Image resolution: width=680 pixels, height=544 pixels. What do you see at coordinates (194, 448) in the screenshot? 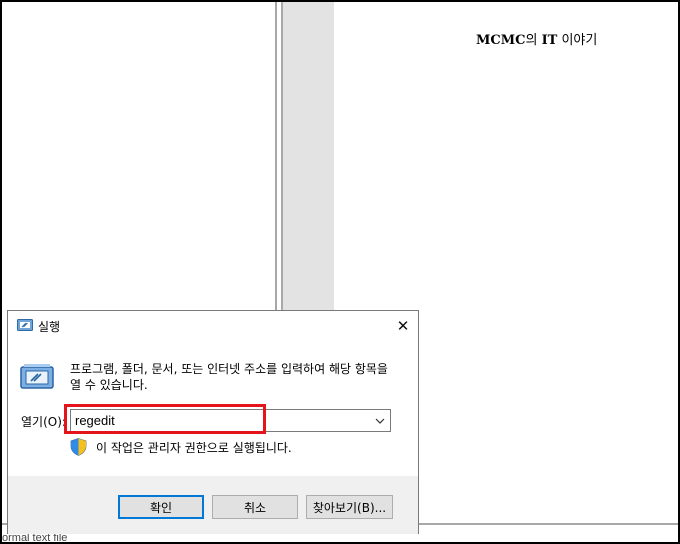
I see `admin-privilege-note: 이 작업은 관리자 권한으로 실행됩니다.` at bounding box center [194, 448].